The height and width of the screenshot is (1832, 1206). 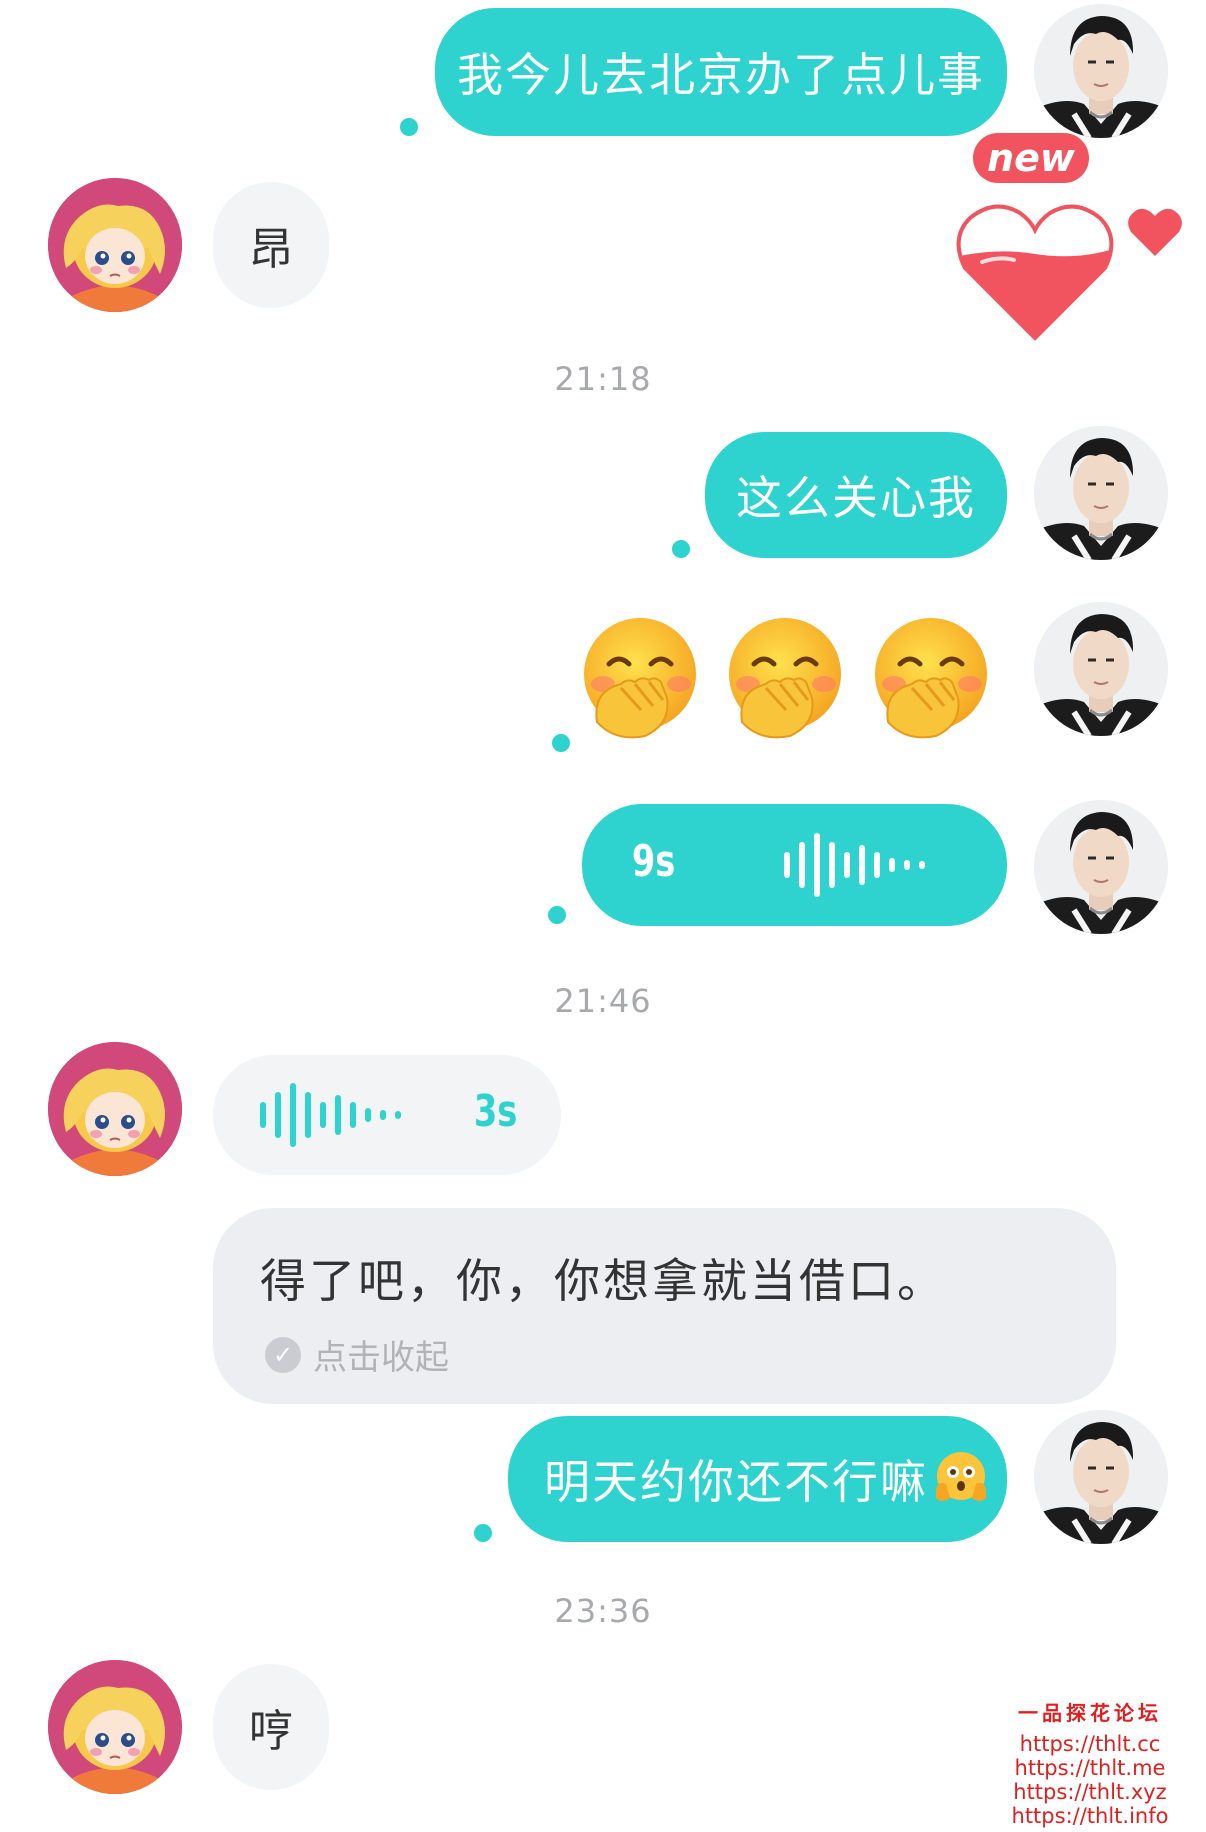 I want to click on message-text: 这么关心我, so click(x=856, y=498).